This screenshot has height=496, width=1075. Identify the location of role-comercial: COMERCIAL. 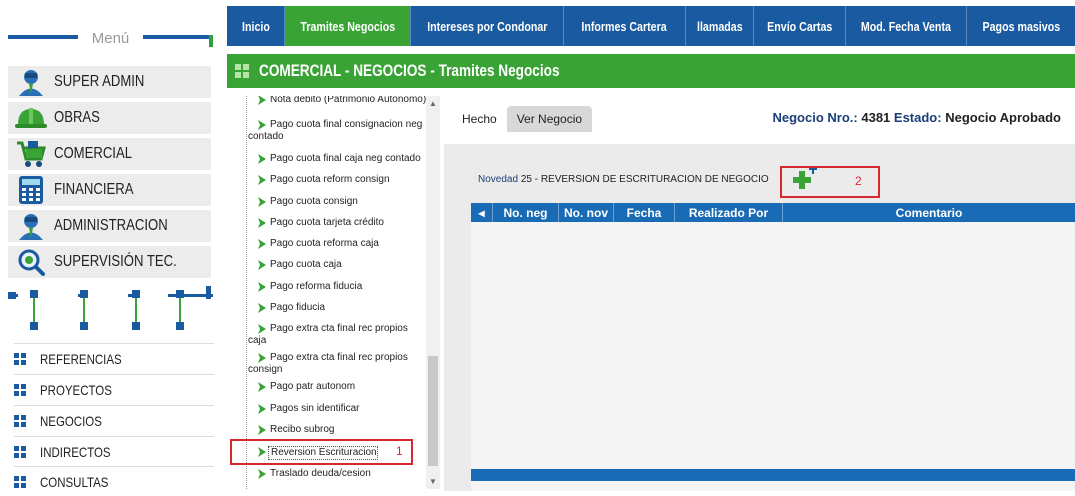
(109, 155).